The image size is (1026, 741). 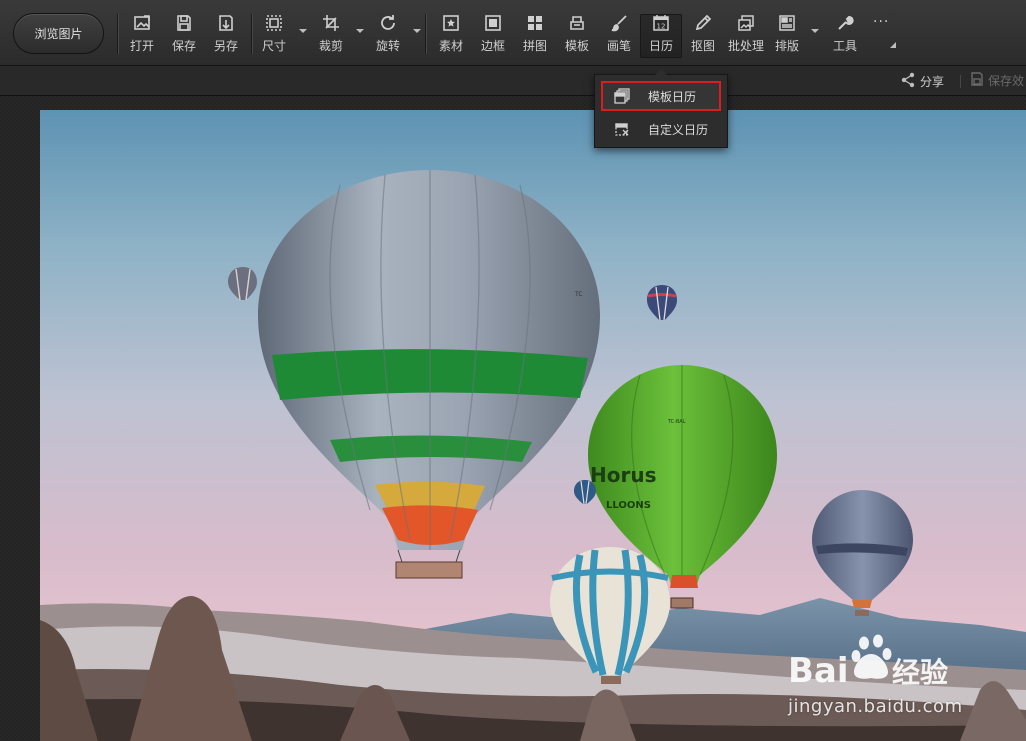 What do you see at coordinates (622, 129) in the screenshot?
I see `custom-calendar-icon` at bounding box center [622, 129].